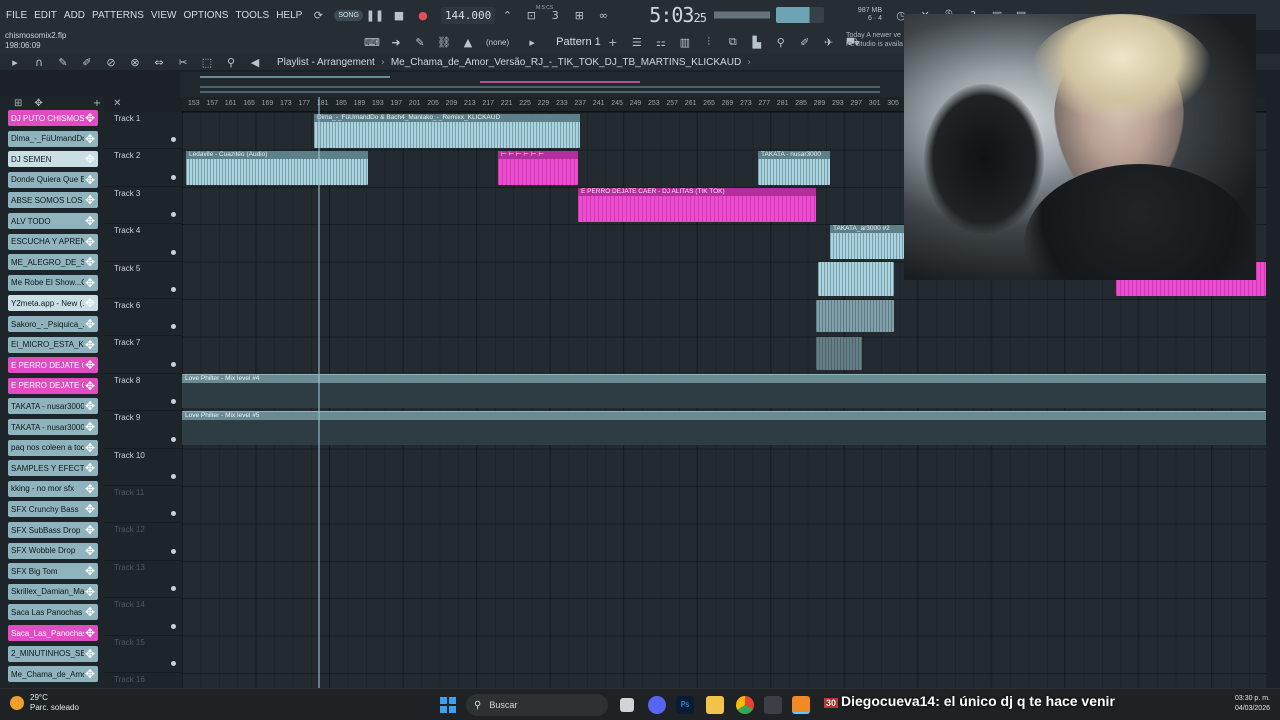 The image size is (1280, 720). Describe the element at coordinates (111, 62) in the screenshot. I see `delete-tool-icon: ⊘` at that location.